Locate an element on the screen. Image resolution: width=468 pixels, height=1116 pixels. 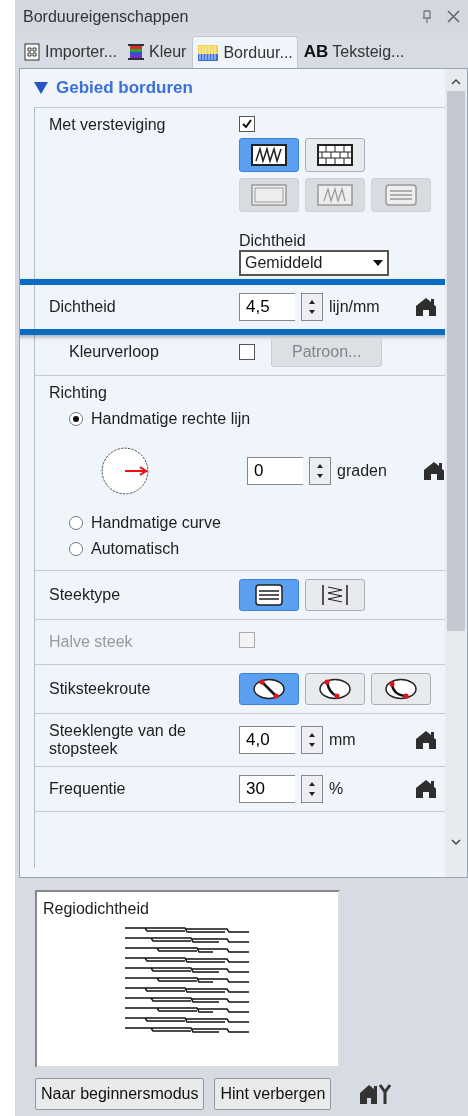
field-label: Kleurverloop is located at coordinates (114, 352).